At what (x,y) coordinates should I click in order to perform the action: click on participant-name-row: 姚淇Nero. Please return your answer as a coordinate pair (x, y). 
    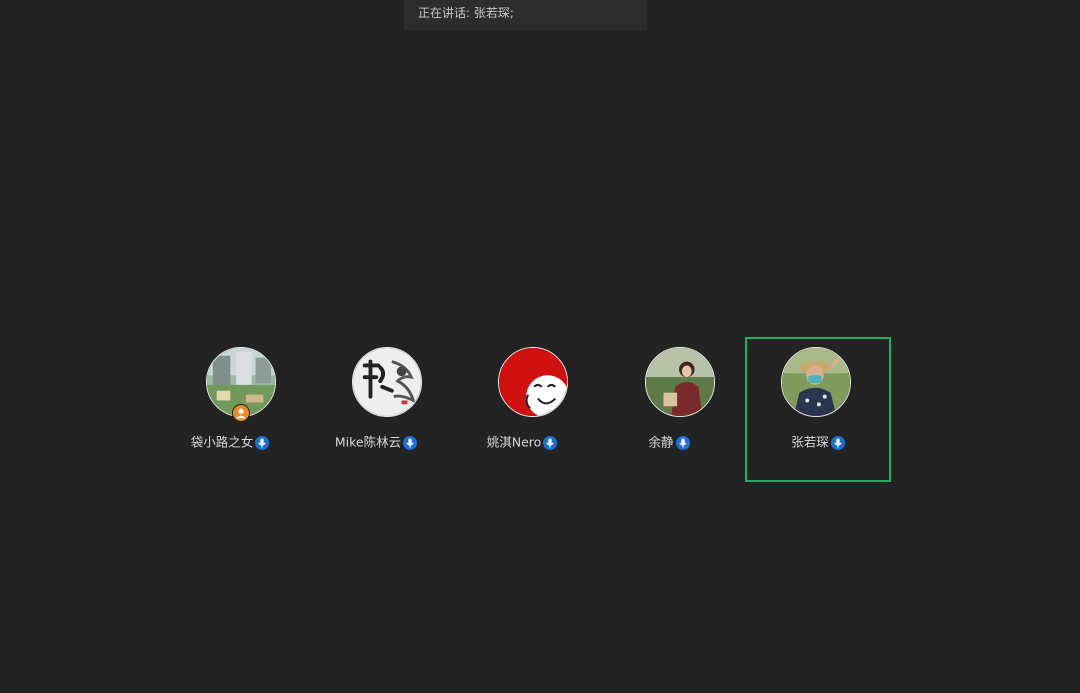
    Looking at the image, I should click on (522, 442).